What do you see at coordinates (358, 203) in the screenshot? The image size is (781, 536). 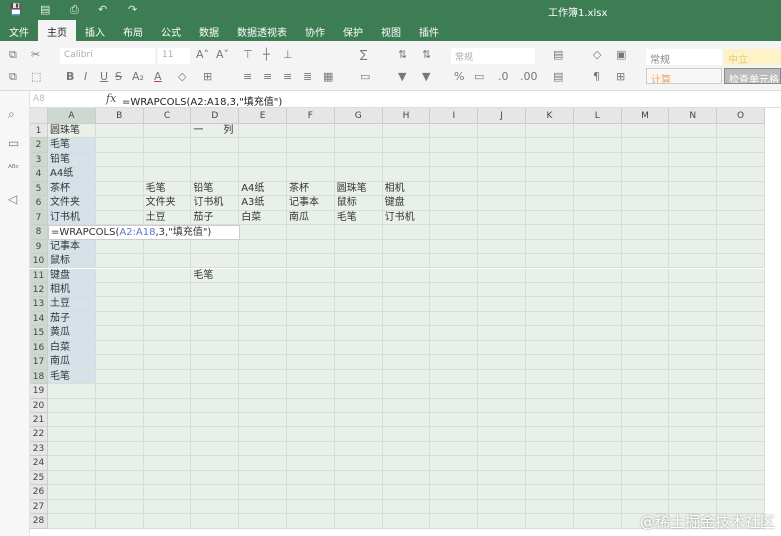 I see `cell: 鼠标` at bounding box center [358, 203].